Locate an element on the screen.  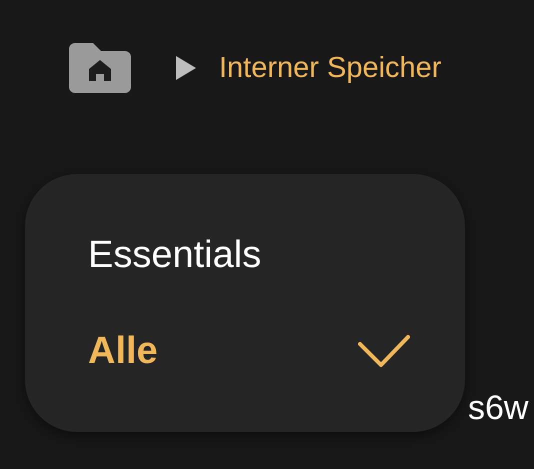
home-folder-icon is located at coordinates (100, 68).